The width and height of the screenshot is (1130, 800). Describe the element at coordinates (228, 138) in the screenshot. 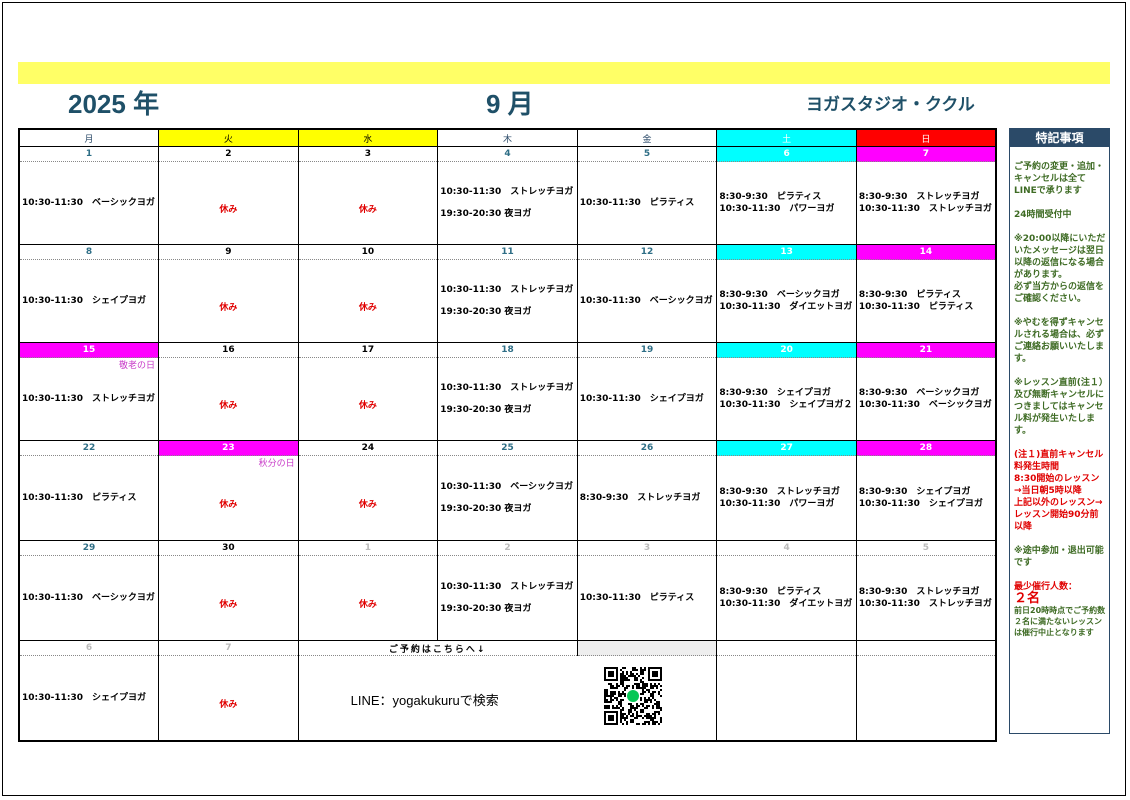

I see `weekday-1: 火` at that location.